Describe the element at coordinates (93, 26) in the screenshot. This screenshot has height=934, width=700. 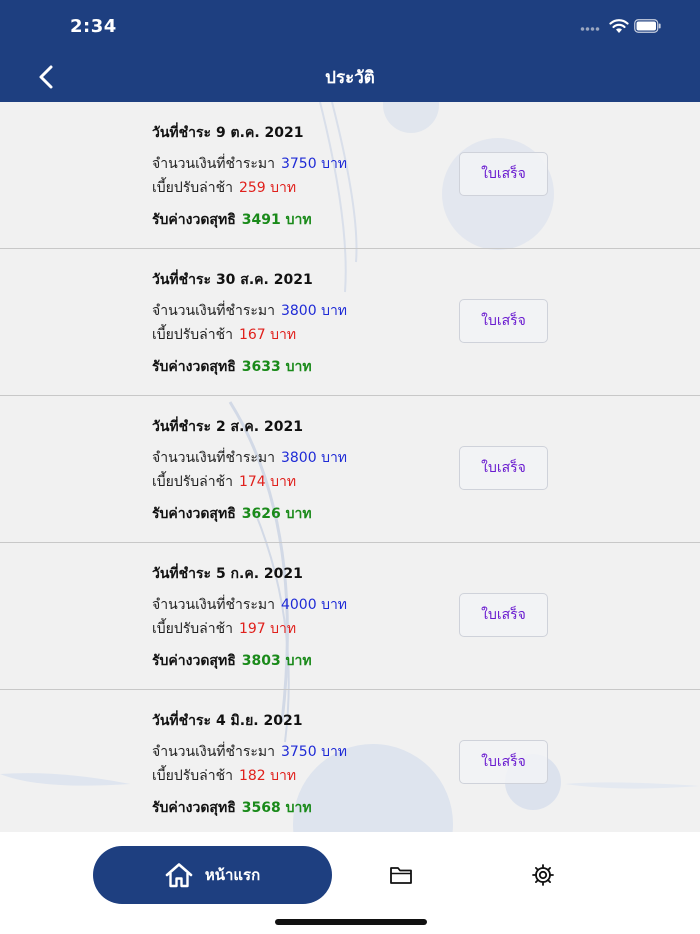
I see `status-time: 2:34` at that location.